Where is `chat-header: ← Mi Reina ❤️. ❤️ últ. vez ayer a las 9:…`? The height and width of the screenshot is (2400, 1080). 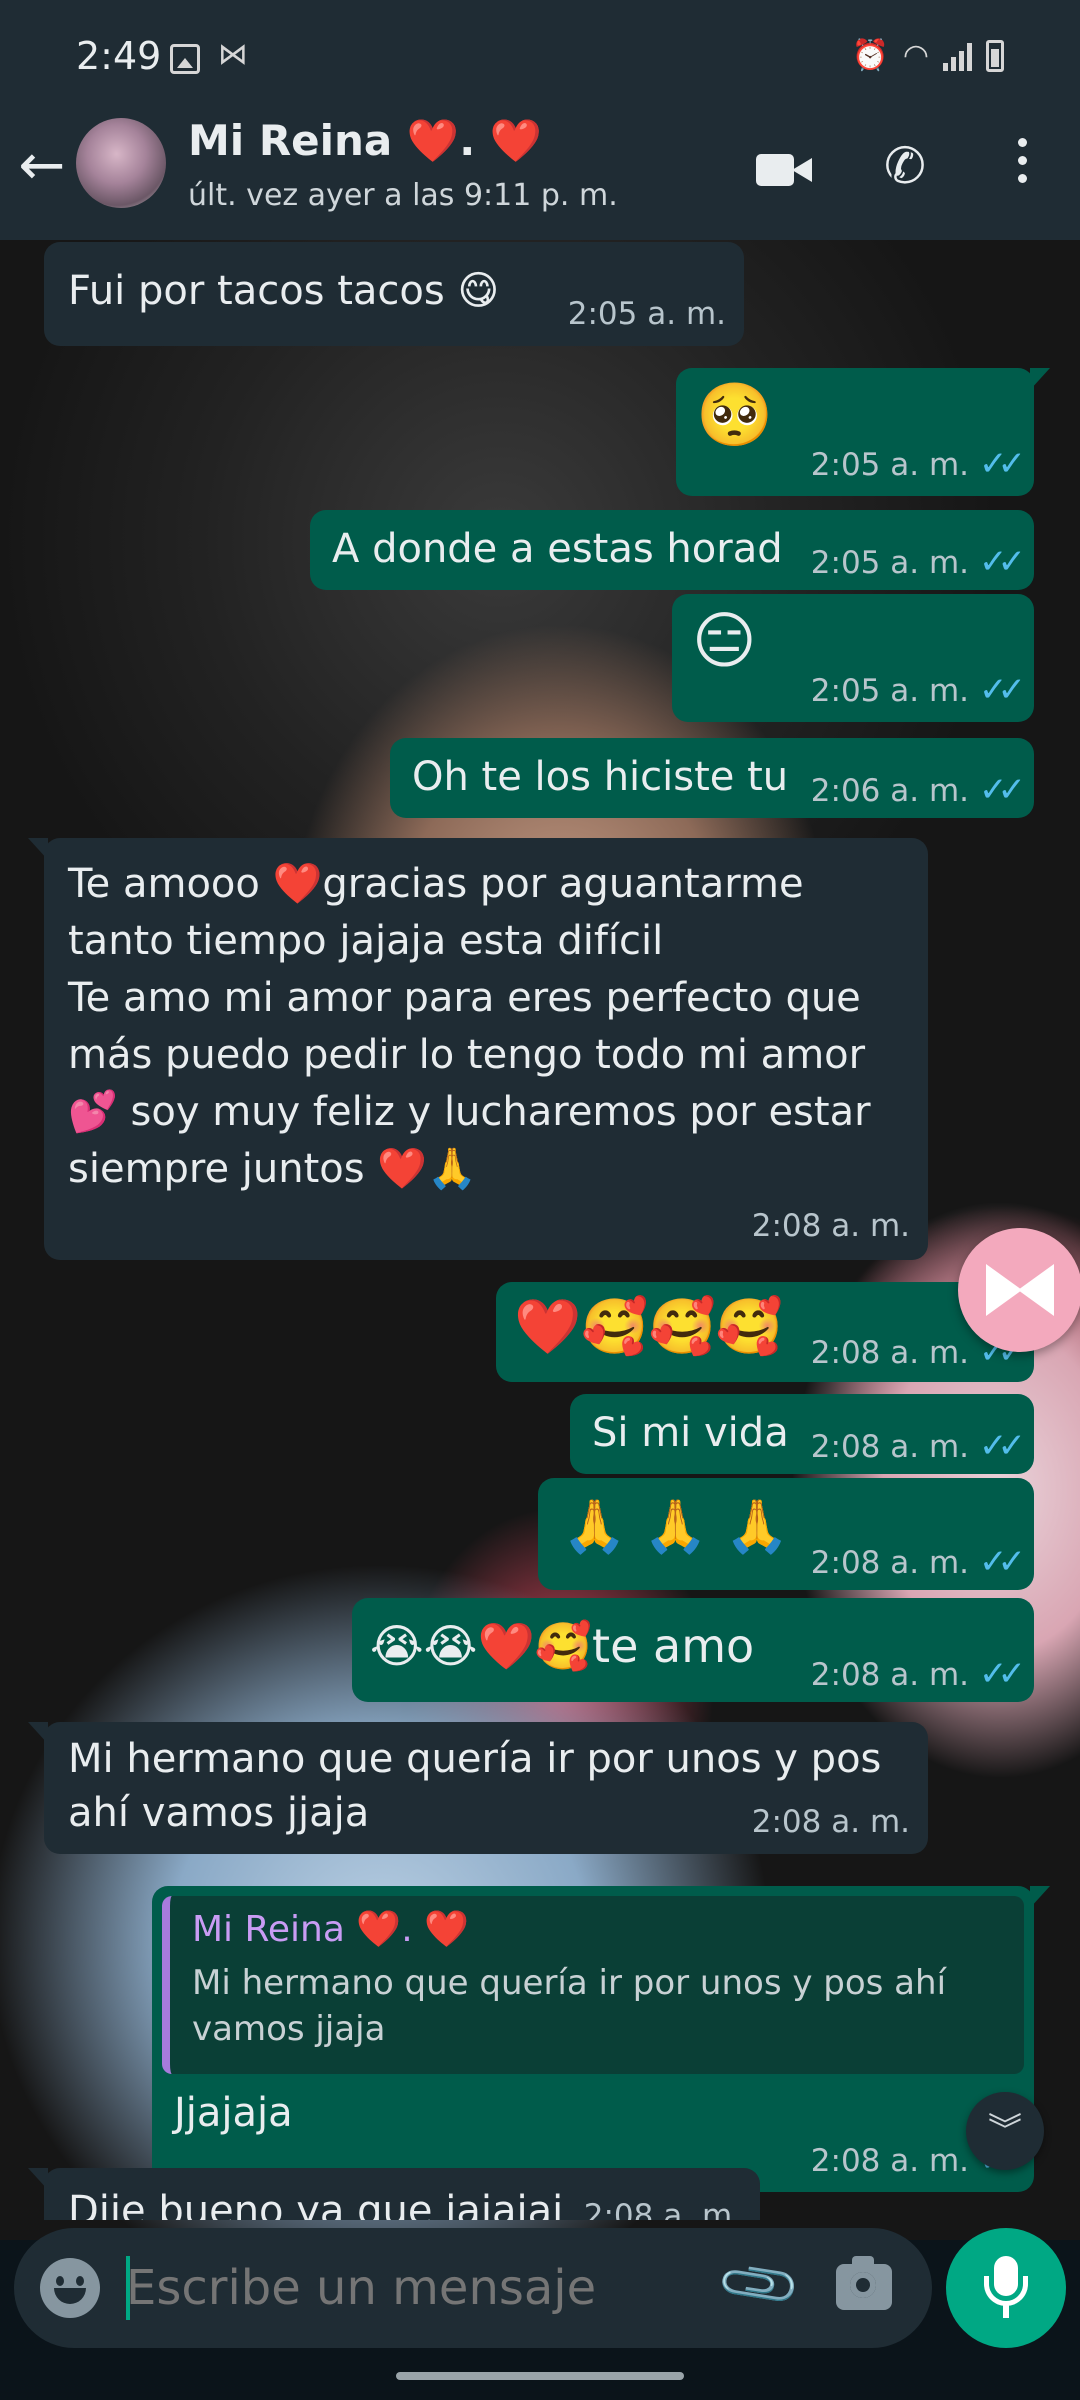 chat-header: ← Mi Reina ❤️. ❤️ últ. vez ayer a las 9:… is located at coordinates (540, 167).